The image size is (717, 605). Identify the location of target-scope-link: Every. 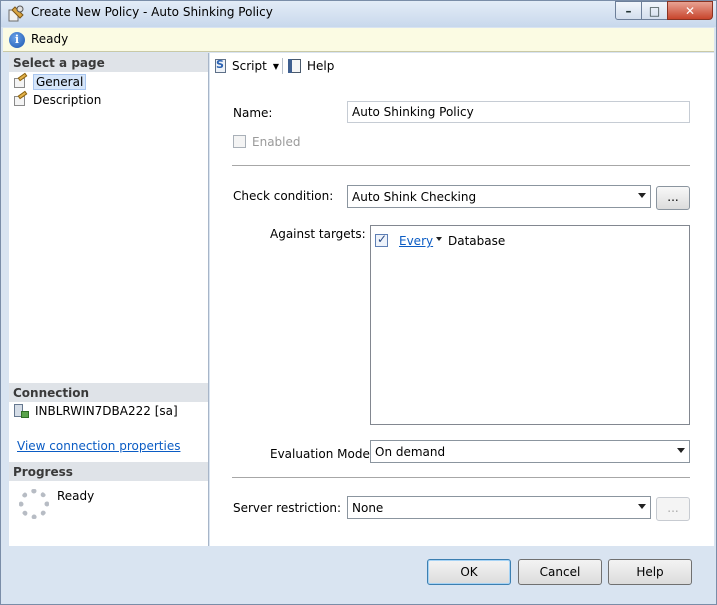
(416, 241).